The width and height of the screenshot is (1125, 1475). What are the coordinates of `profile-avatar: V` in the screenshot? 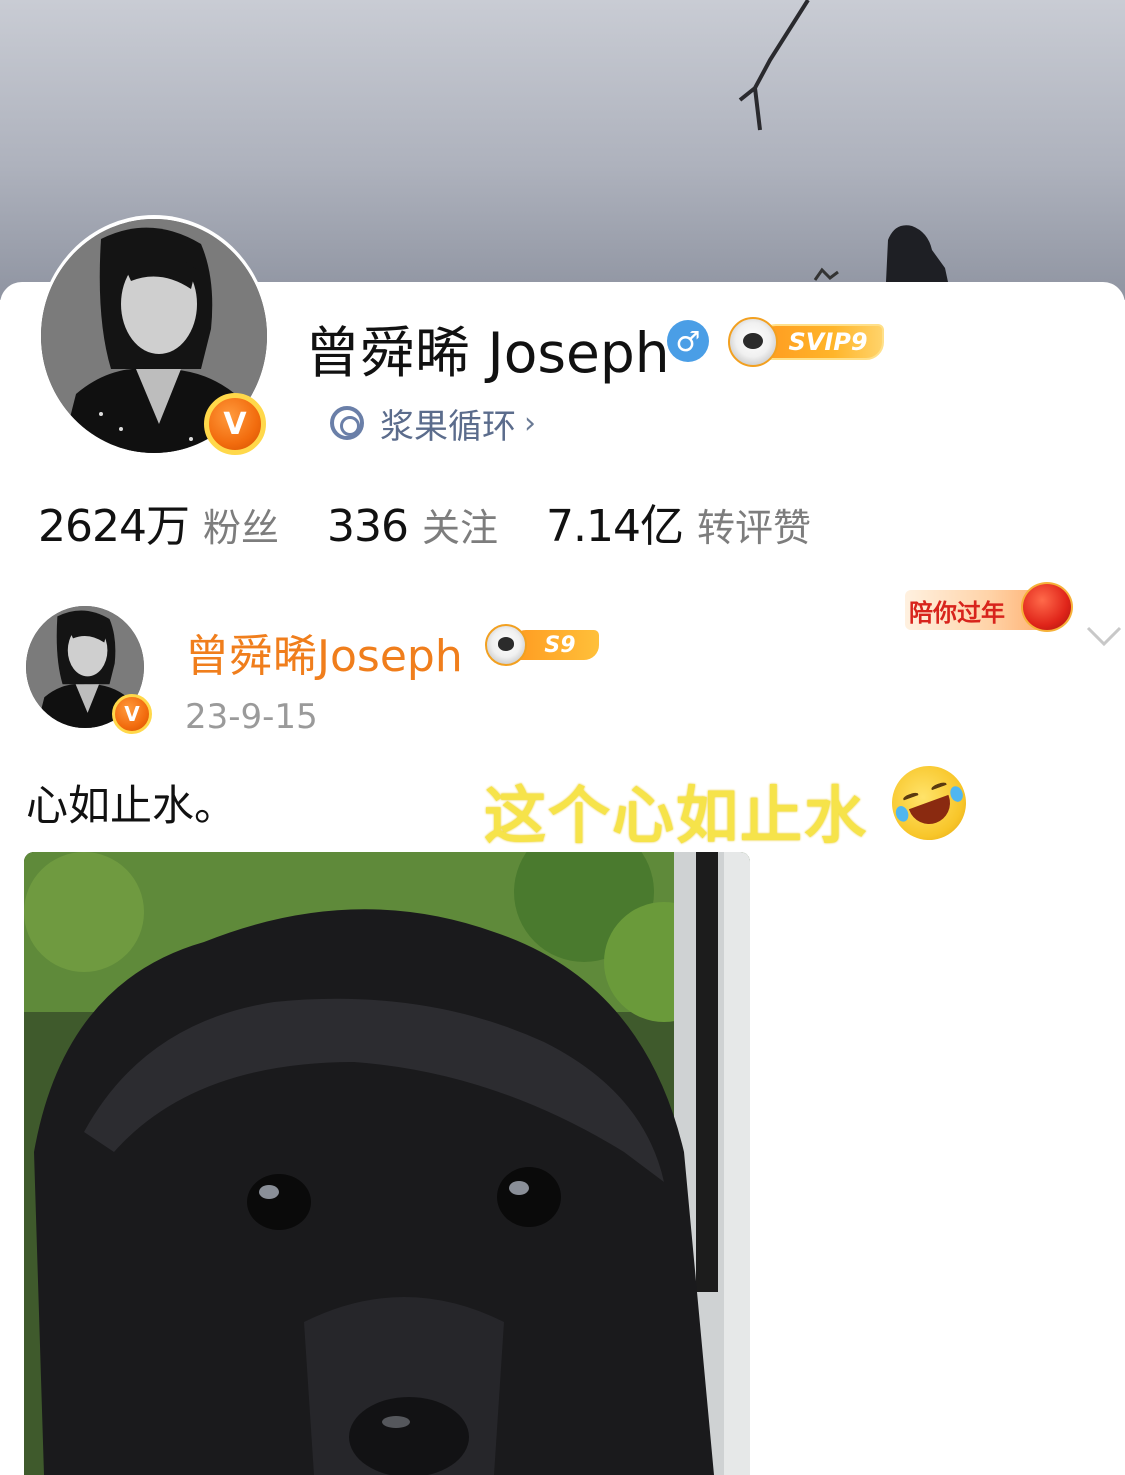 It's located at (154, 336).